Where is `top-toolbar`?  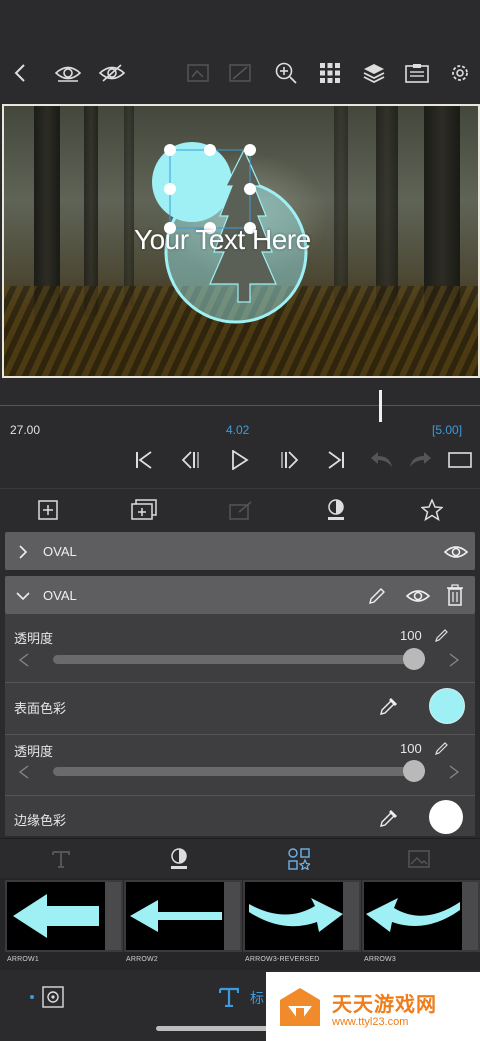
top-toolbar is located at coordinates (240, 46).